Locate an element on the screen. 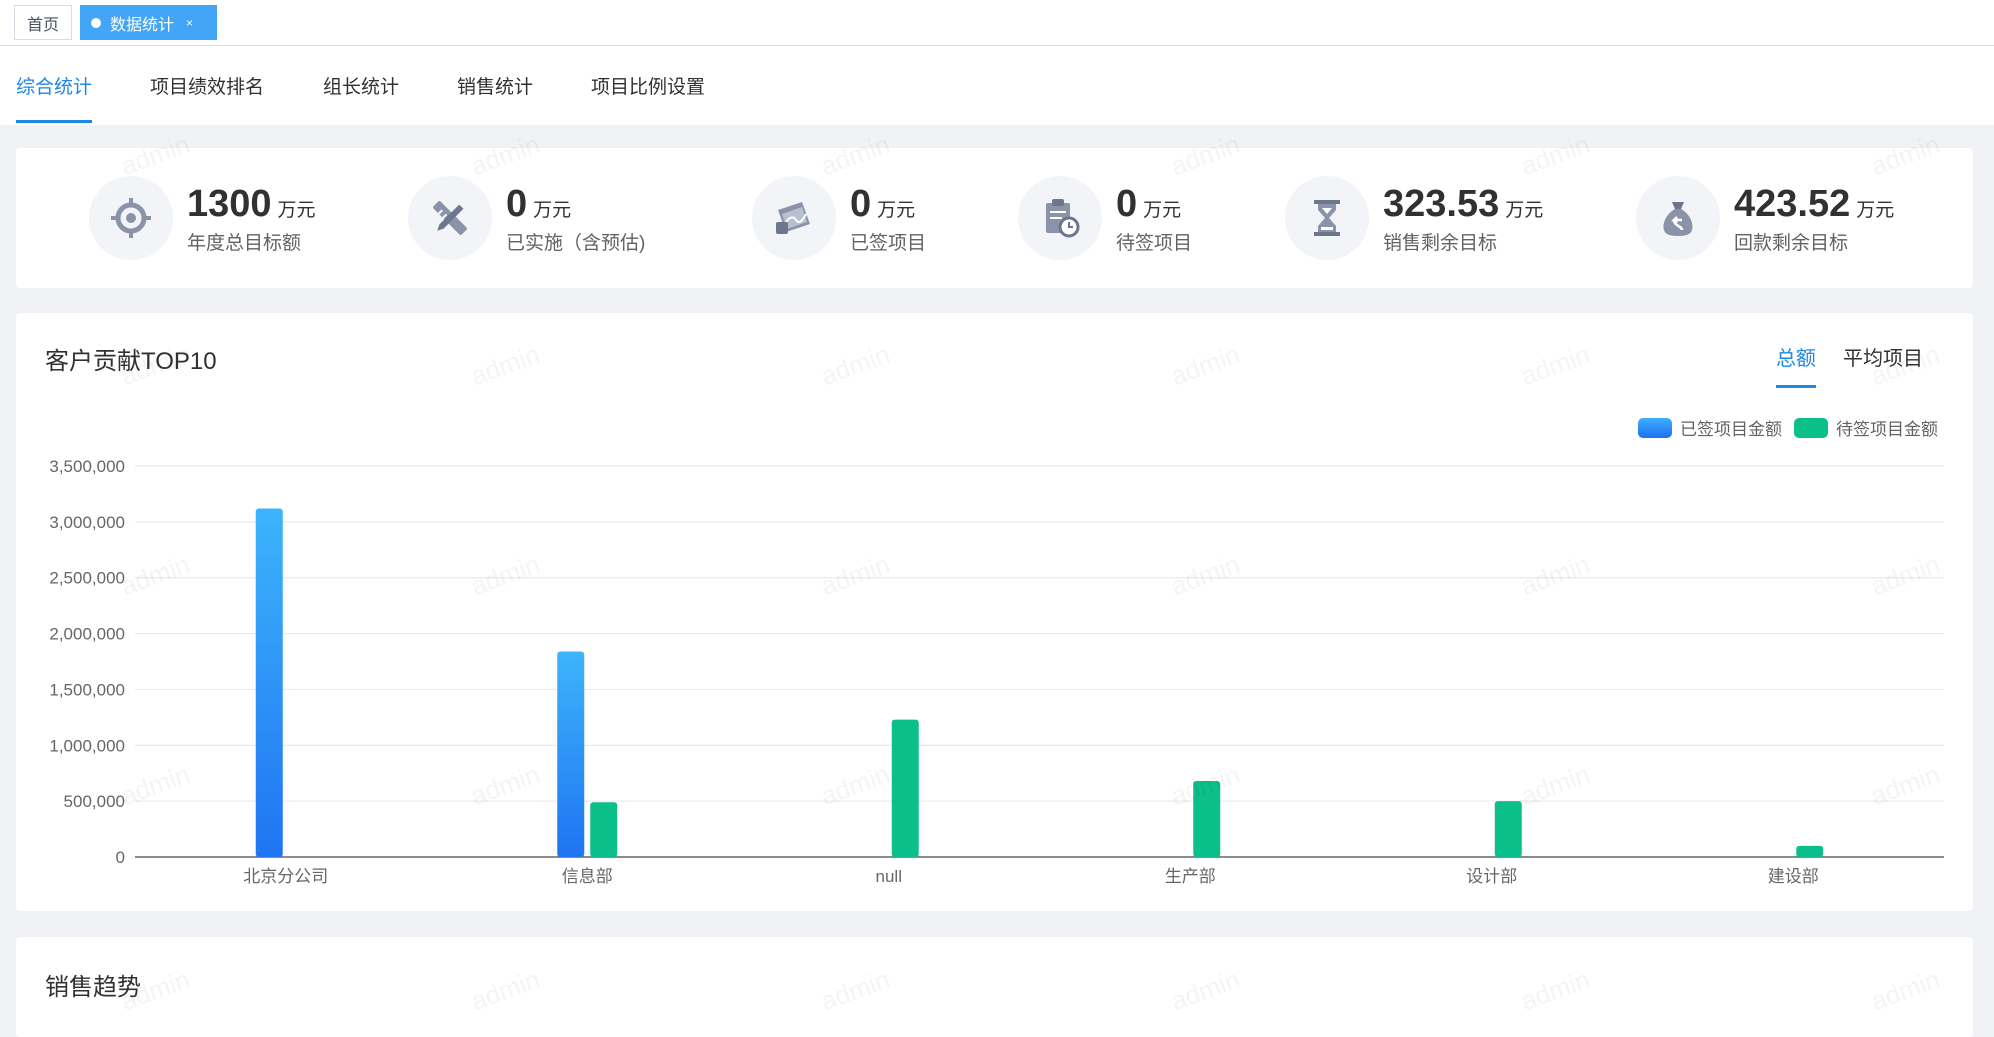  tab-overall-statistics: 综合统计 is located at coordinates (54, 85).